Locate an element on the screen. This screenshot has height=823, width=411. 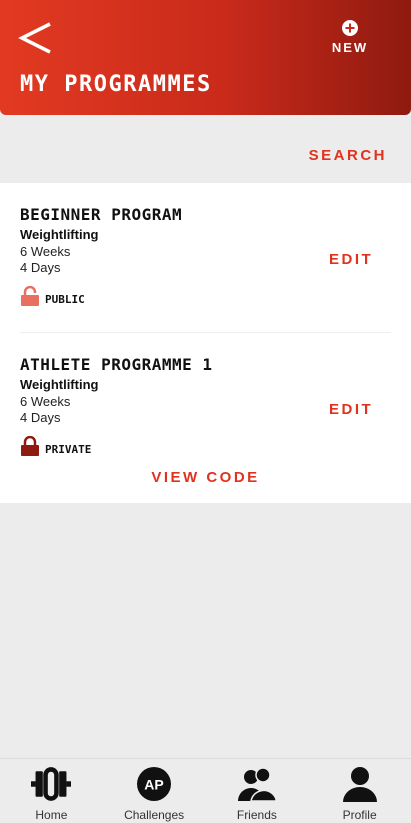
back-button is located at coordinates (36, 38).